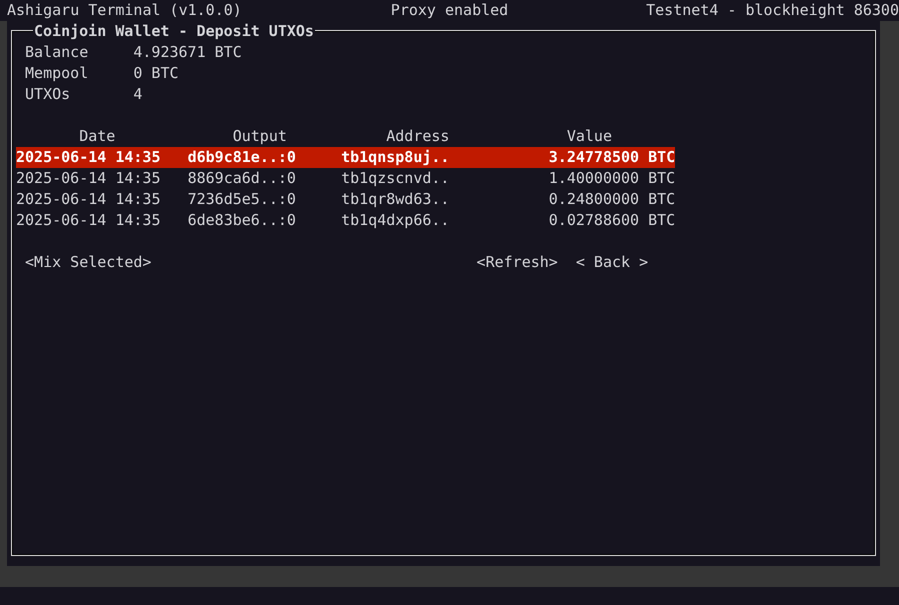 The height and width of the screenshot is (605, 899). What do you see at coordinates (517, 262) in the screenshot?
I see `refresh-button: <Refresh>` at bounding box center [517, 262].